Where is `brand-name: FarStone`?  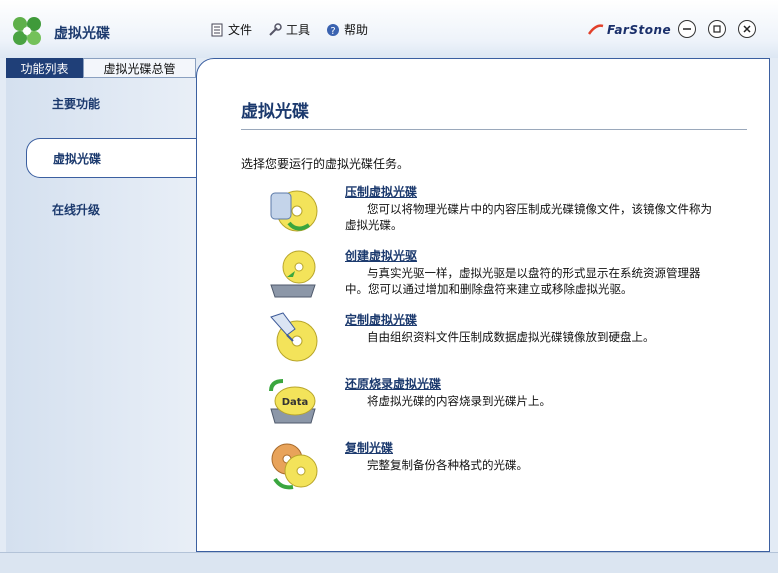 brand-name: FarStone is located at coordinates (639, 30).